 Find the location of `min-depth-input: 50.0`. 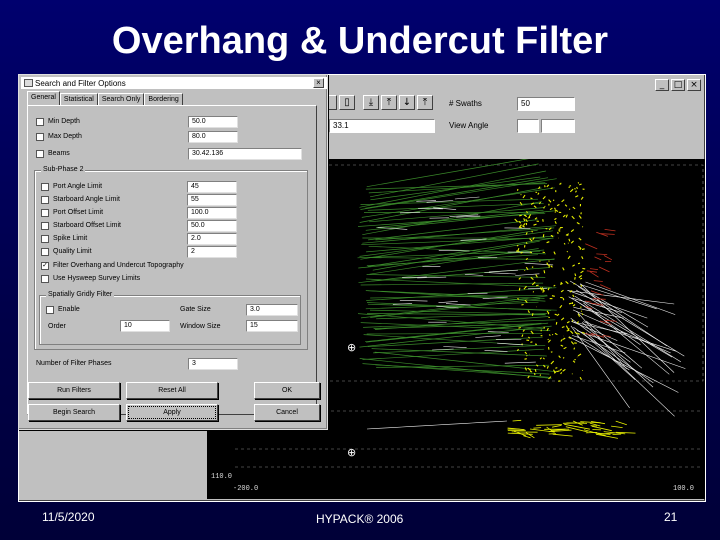

min-depth-input: 50.0 is located at coordinates (213, 122).